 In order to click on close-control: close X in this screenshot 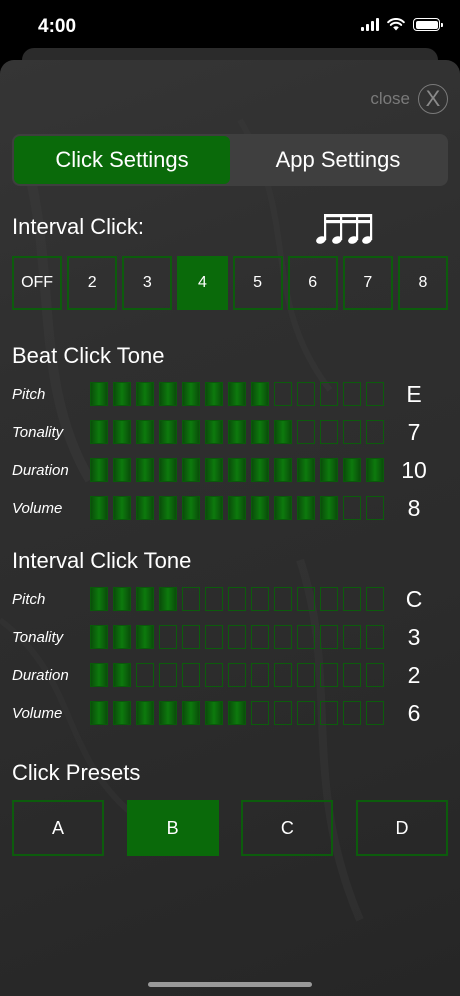, I will do `click(409, 99)`.